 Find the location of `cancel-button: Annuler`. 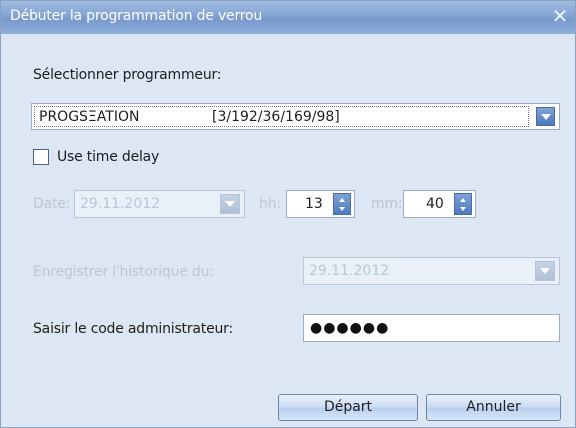

cancel-button: Annuler is located at coordinates (493, 407).